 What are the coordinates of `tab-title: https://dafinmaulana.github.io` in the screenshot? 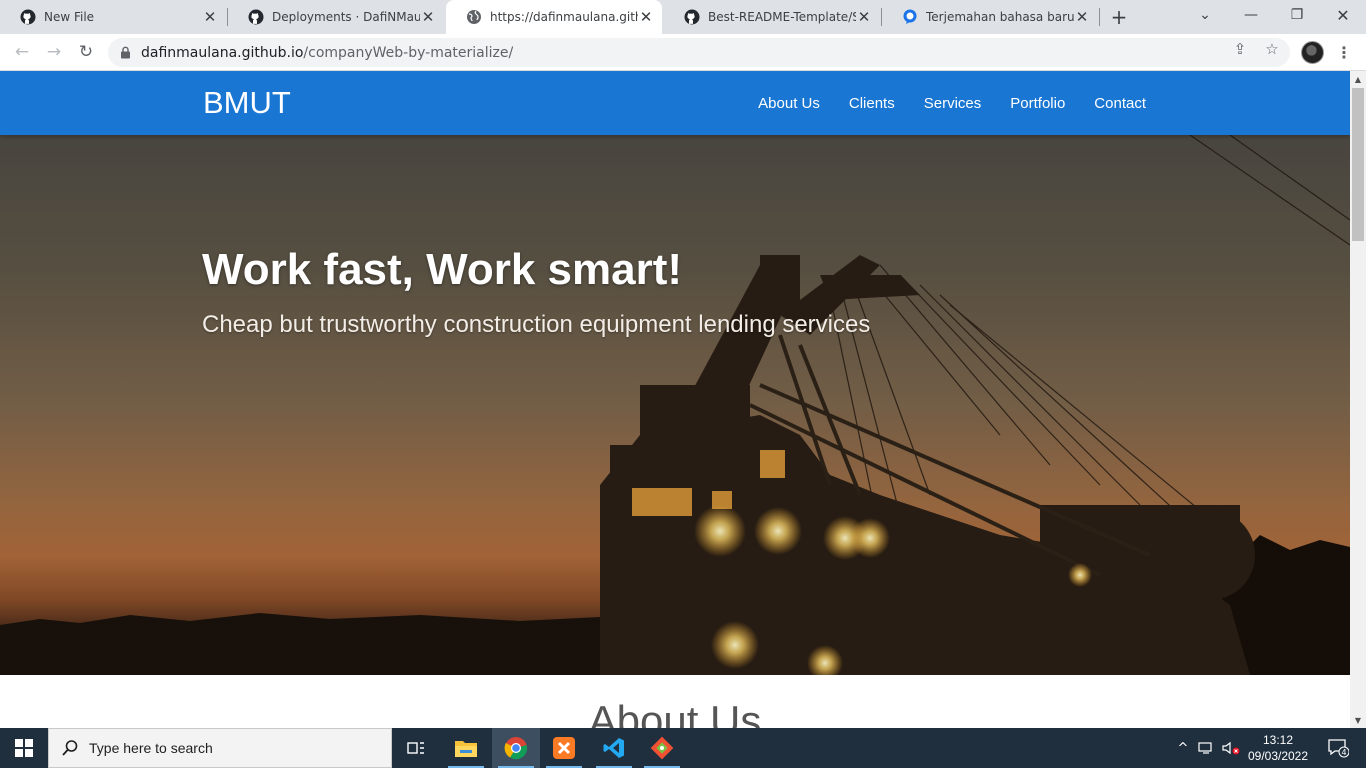 It's located at (564, 17).